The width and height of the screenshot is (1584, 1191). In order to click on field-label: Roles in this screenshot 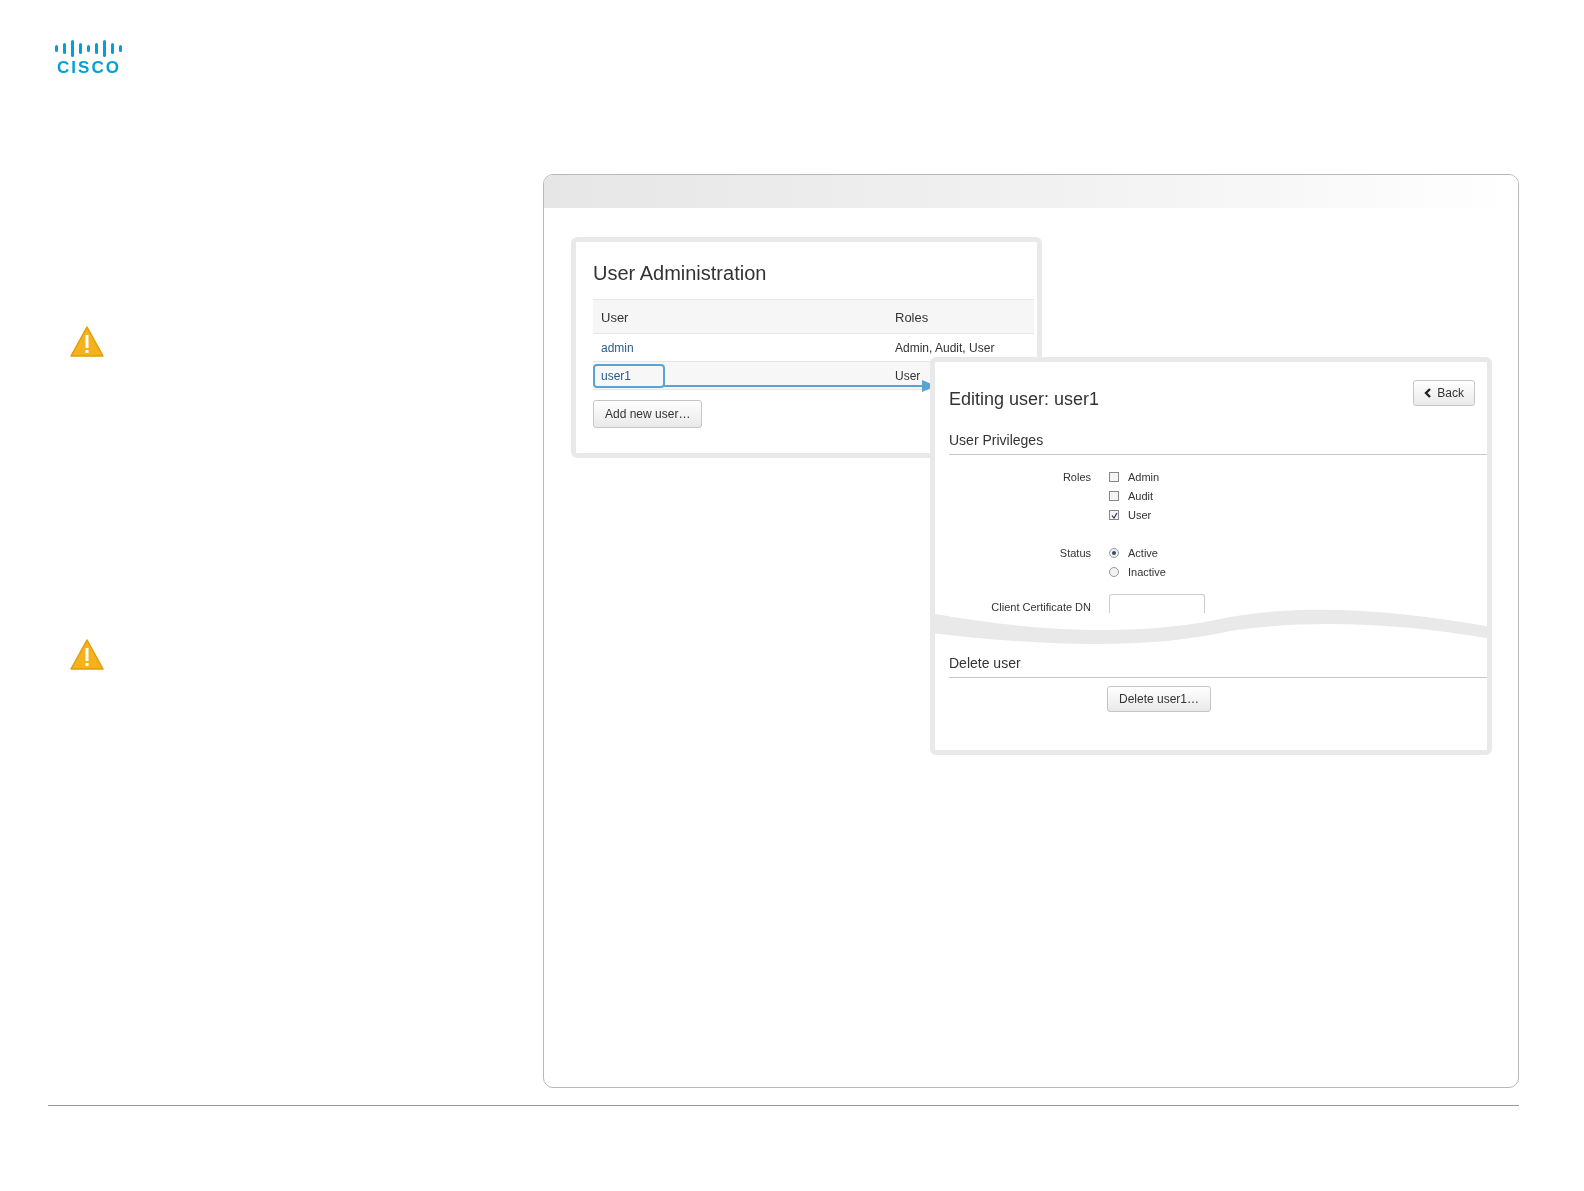, I will do `click(1076, 478)`.